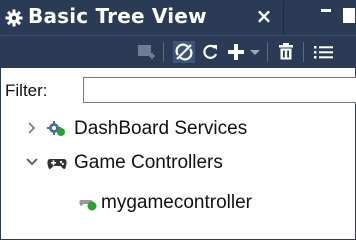  Describe the element at coordinates (286, 52) in the screenshot. I see `delete-icon` at that location.